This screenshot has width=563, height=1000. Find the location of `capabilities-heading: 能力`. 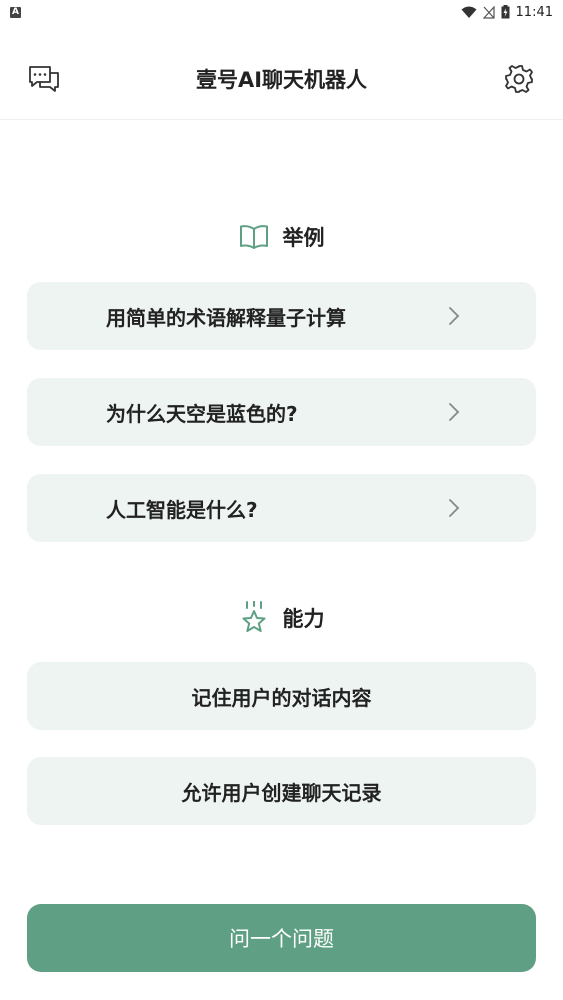

capabilities-heading: 能力 is located at coordinates (281, 618).